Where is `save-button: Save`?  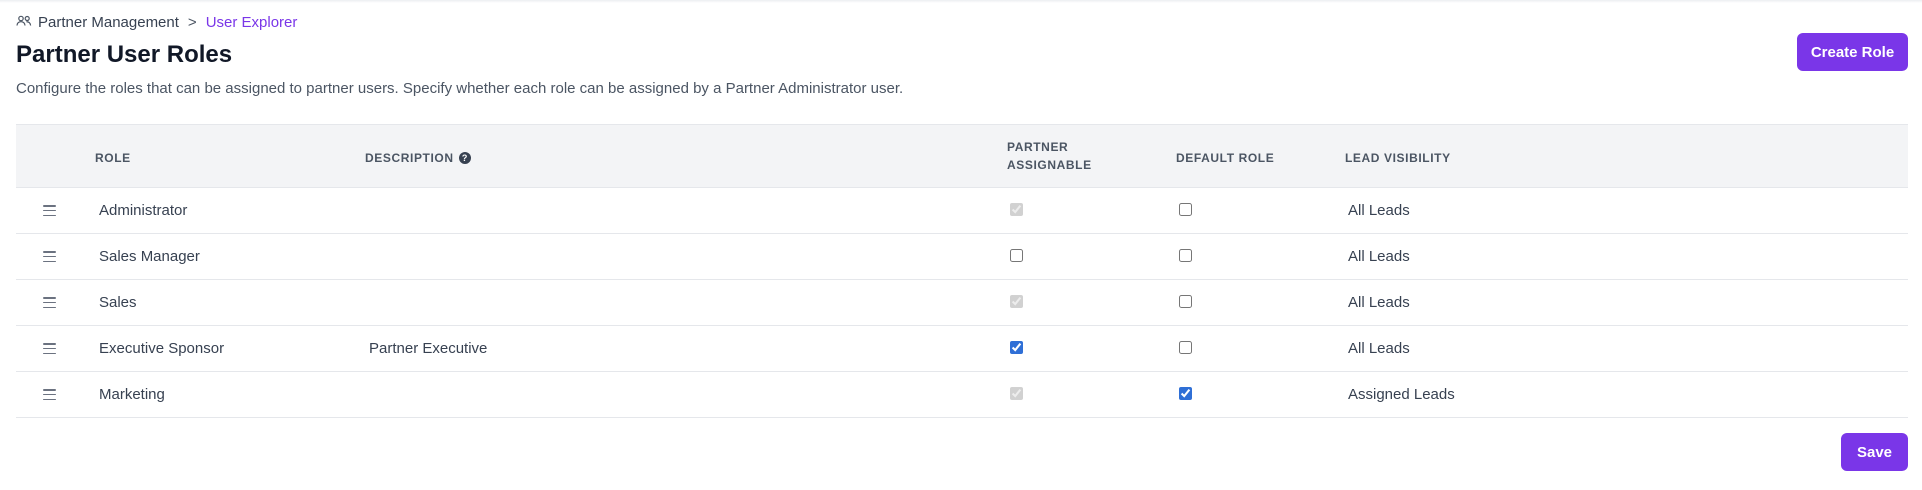
save-button: Save is located at coordinates (1874, 452).